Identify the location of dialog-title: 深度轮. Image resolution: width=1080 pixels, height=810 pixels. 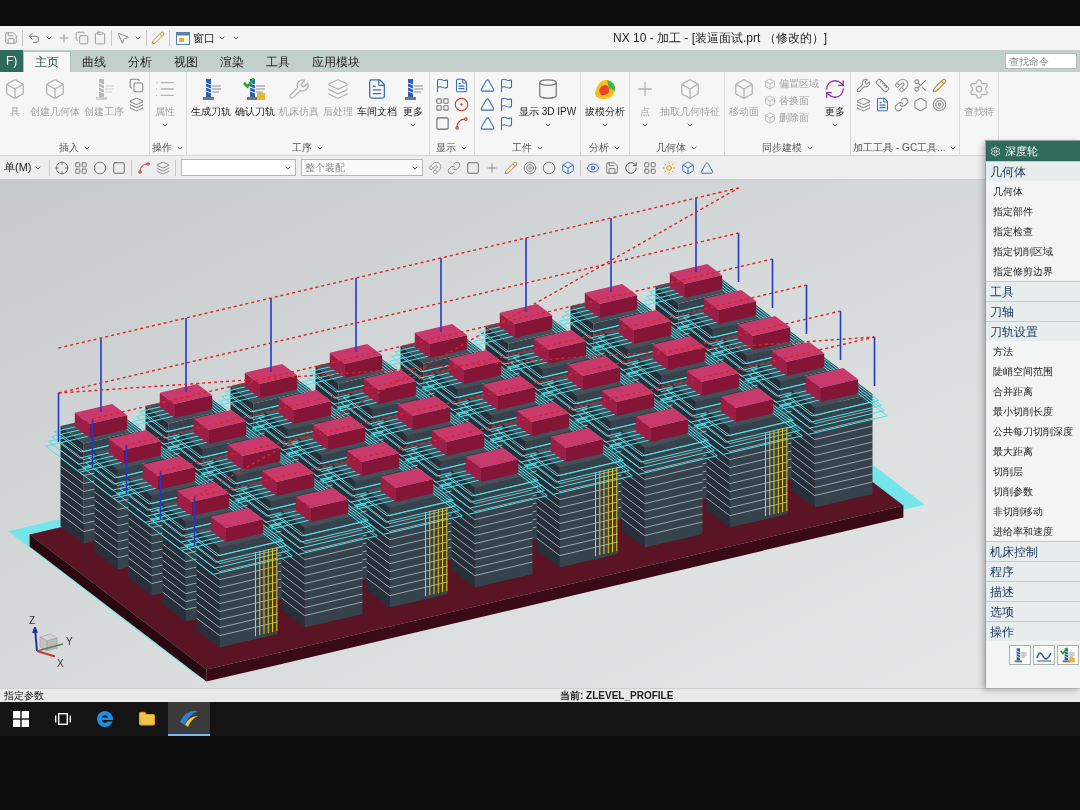
(1021, 151).